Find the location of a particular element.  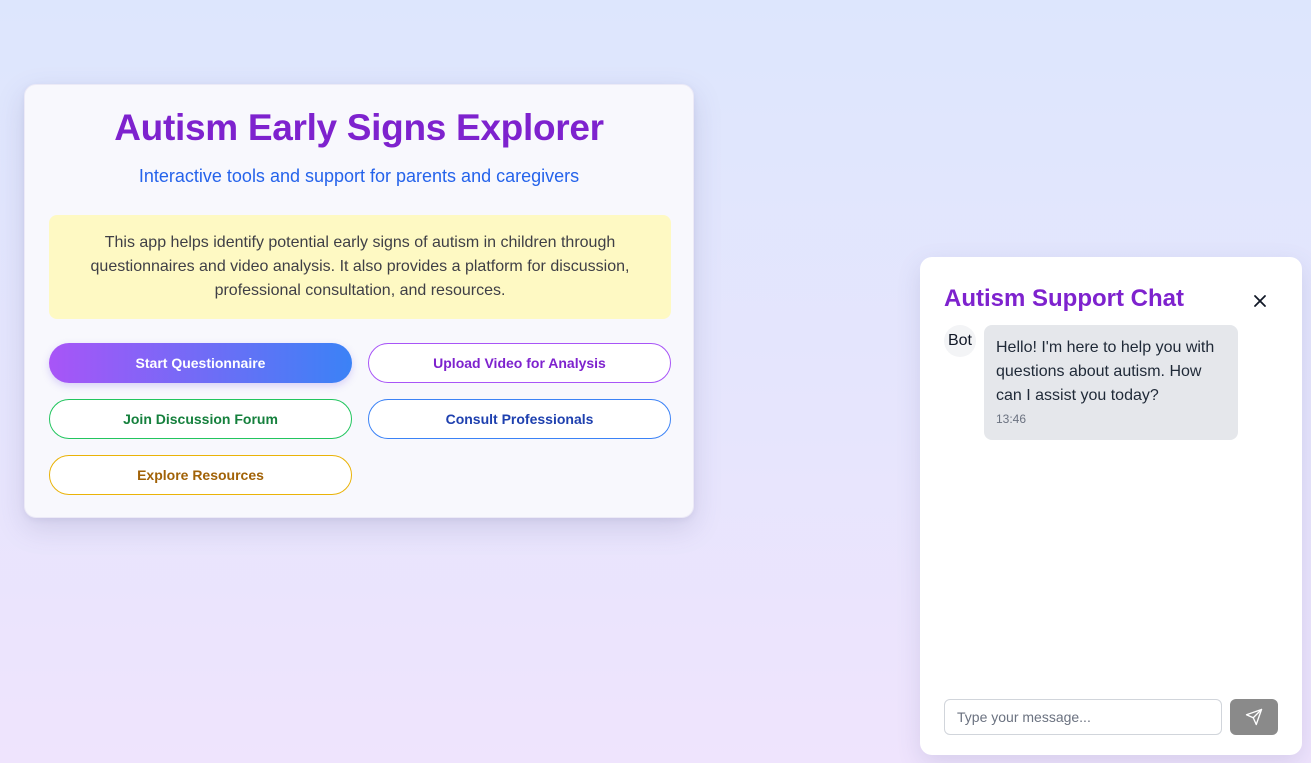

close-icon is located at coordinates (1260, 301).